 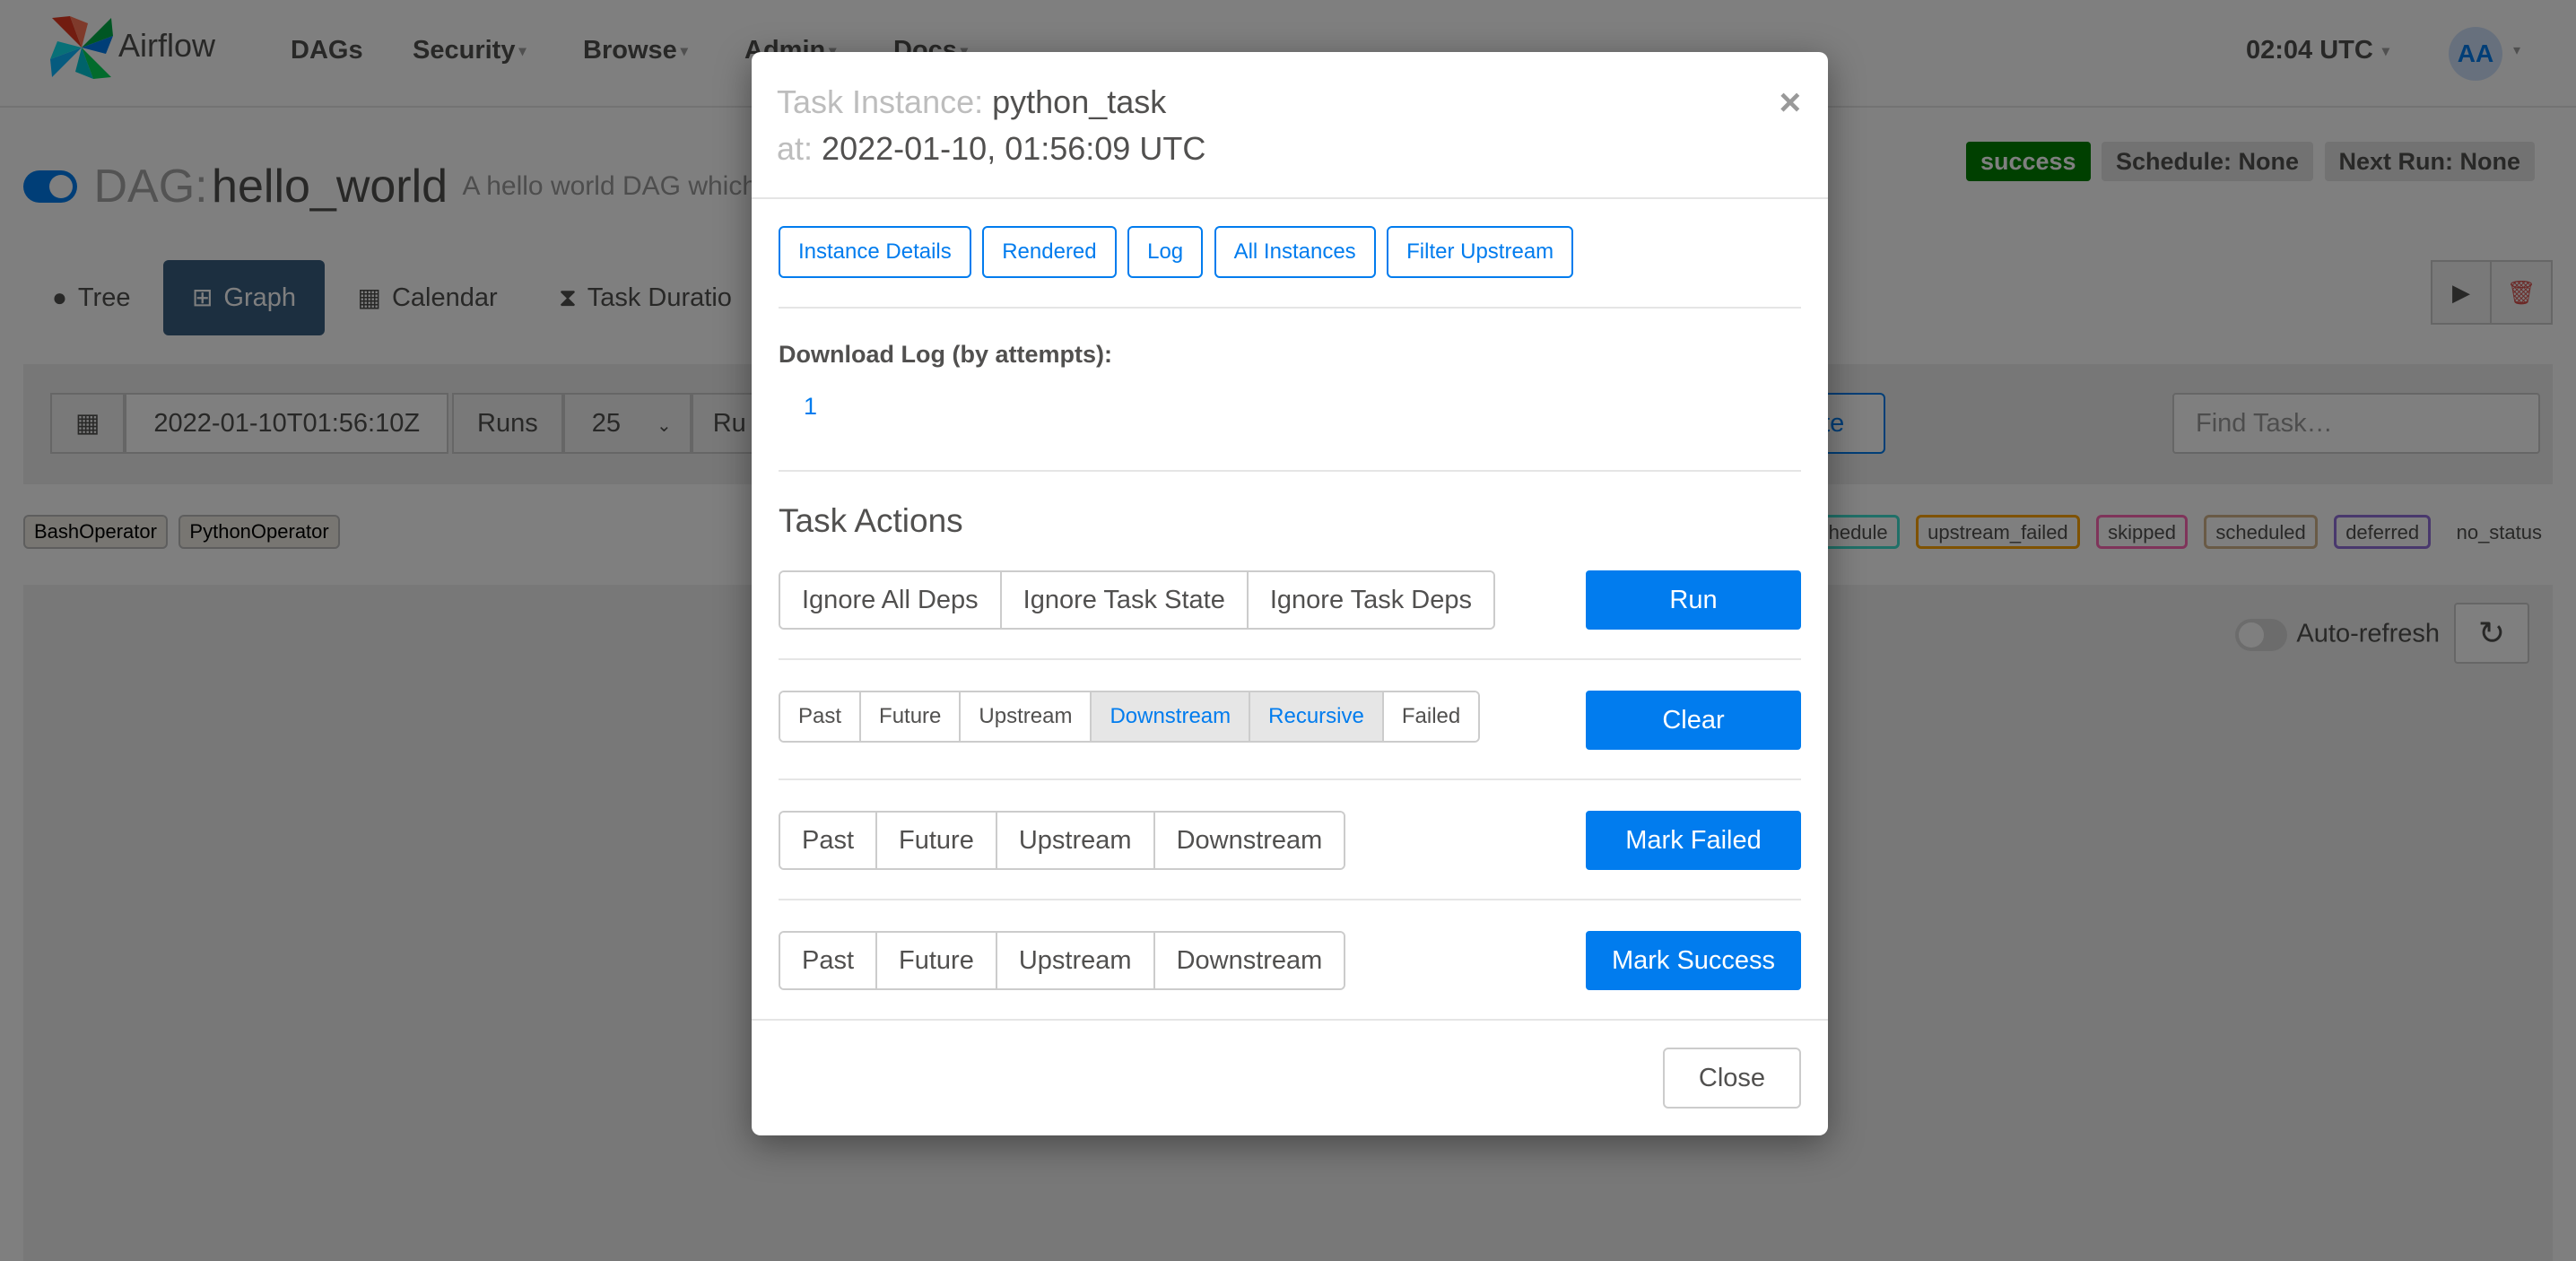 I want to click on clear-button: Clear, so click(x=1693, y=720).